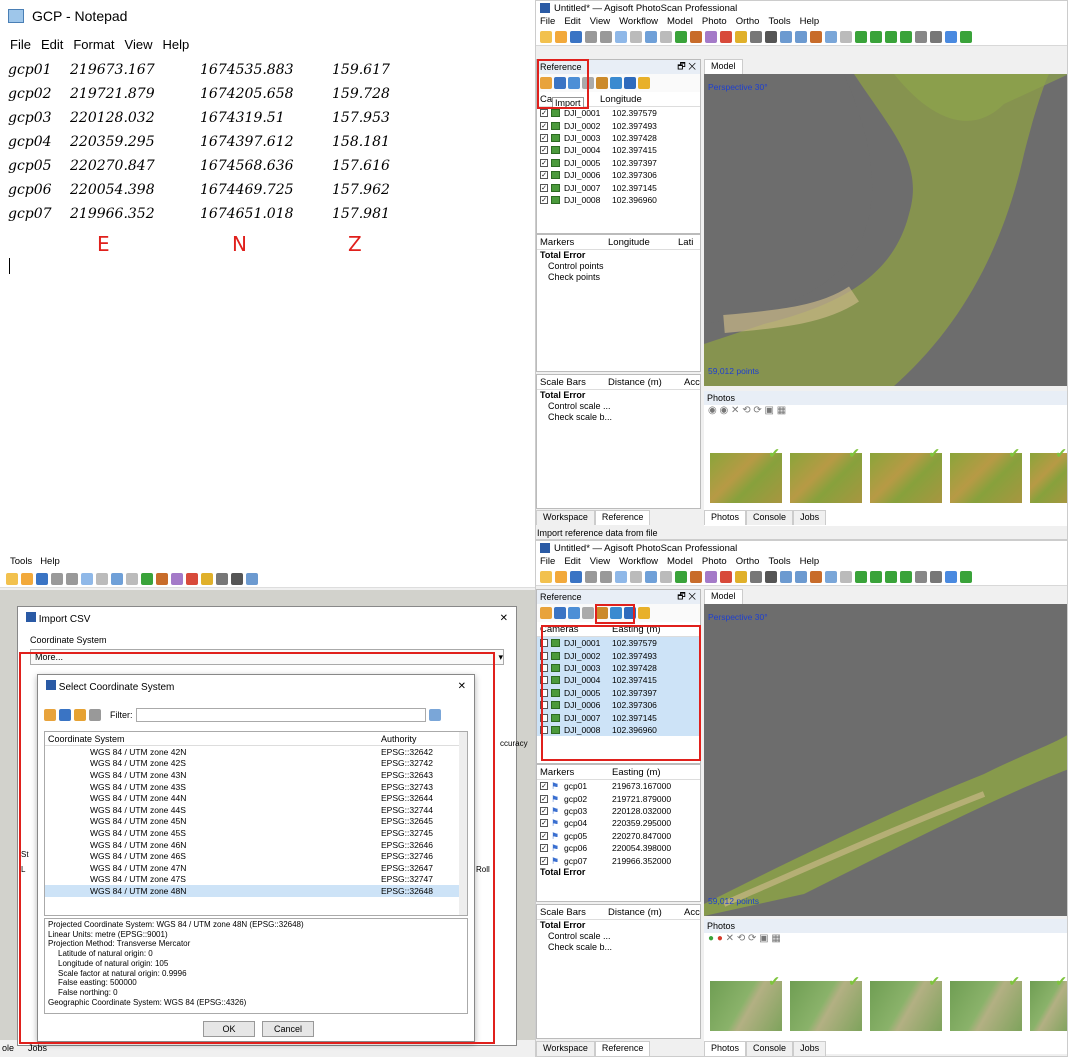 The height and width of the screenshot is (1057, 1068). Describe the element at coordinates (770, 517) in the screenshot. I see `tab-console: Console` at that location.